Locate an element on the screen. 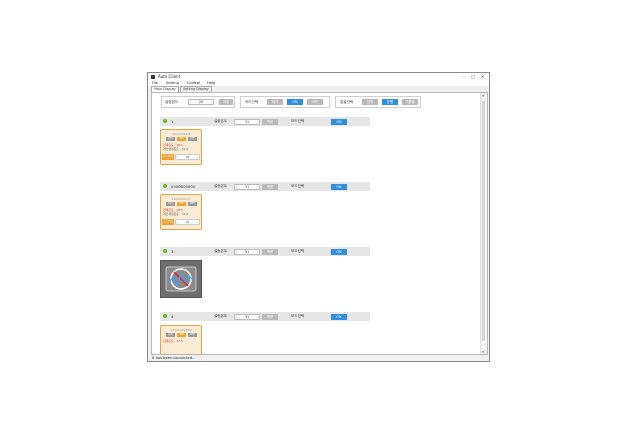 This screenshot has height=427, width=640. temp-apply-button: 적용 is located at coordinates (226, 102).